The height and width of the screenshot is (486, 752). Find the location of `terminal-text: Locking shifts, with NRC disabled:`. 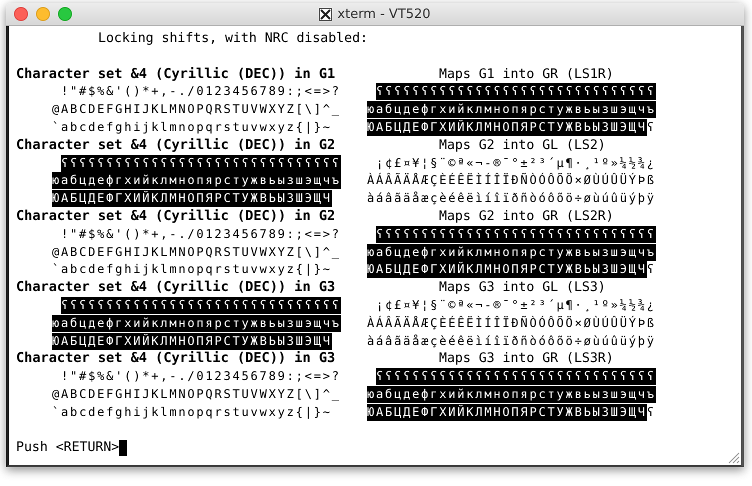

terminal-text: Locking shifts, with NRC disabled: is located at coordinates (233, 38).